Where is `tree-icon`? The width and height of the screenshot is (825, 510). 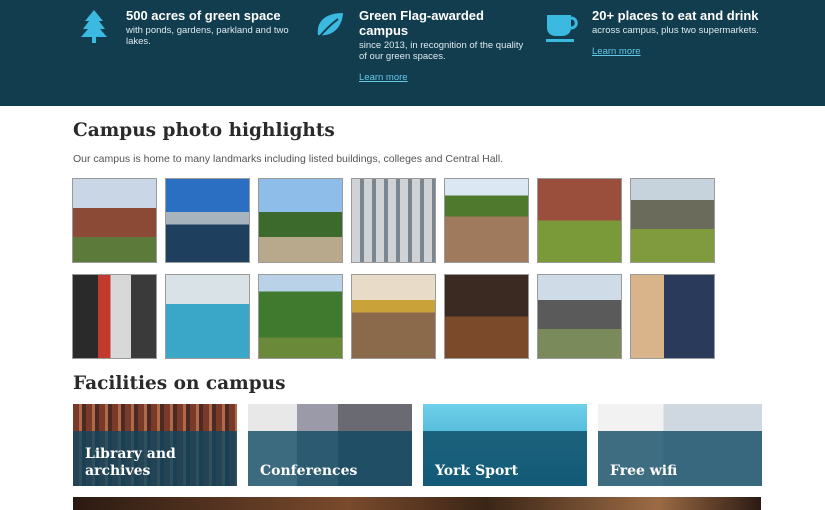
tree-icon is located at coordinates (94, 26).